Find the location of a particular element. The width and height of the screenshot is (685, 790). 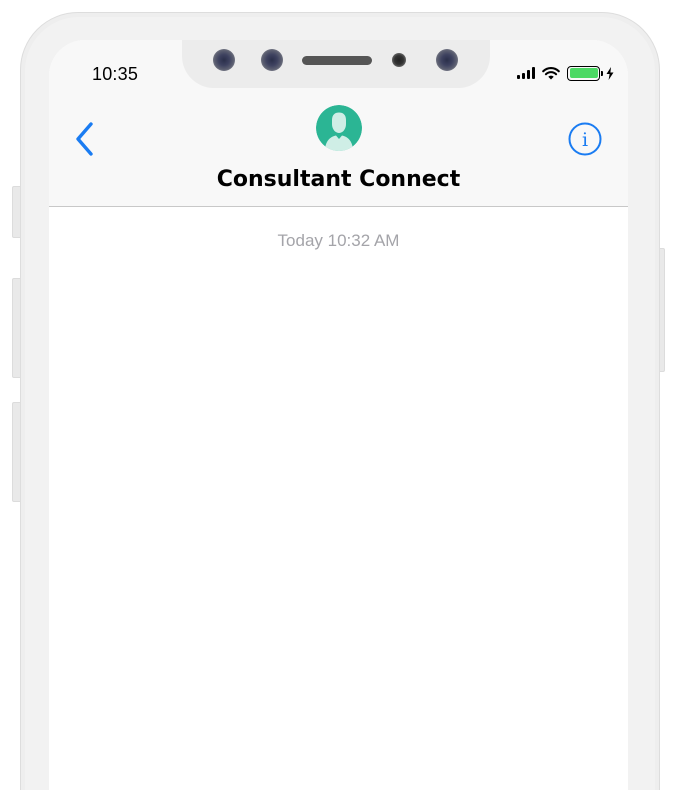

proximity-sensor is located at coordinates (399, 60).